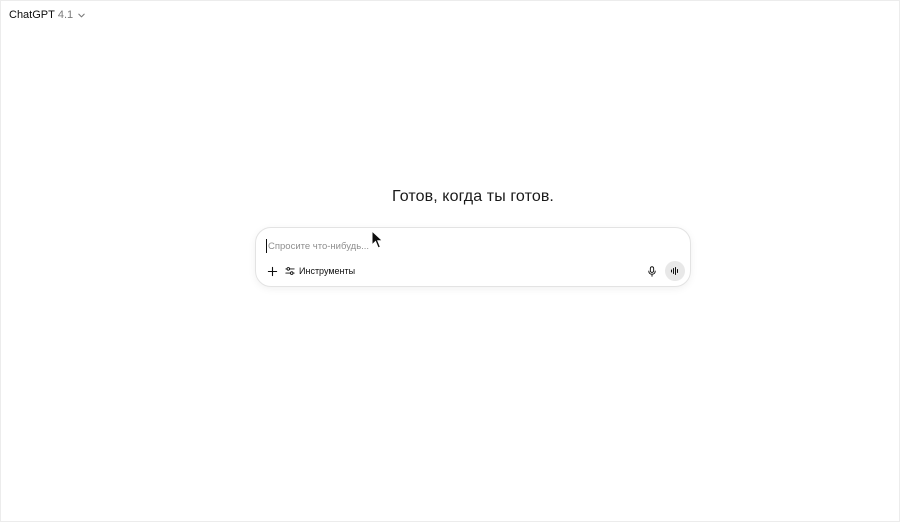 The height and width of the screenshot is (522, 900). Describe the element at coordinates (65, 15) in the screenshot. I see `model-version: 4.1` at that location.